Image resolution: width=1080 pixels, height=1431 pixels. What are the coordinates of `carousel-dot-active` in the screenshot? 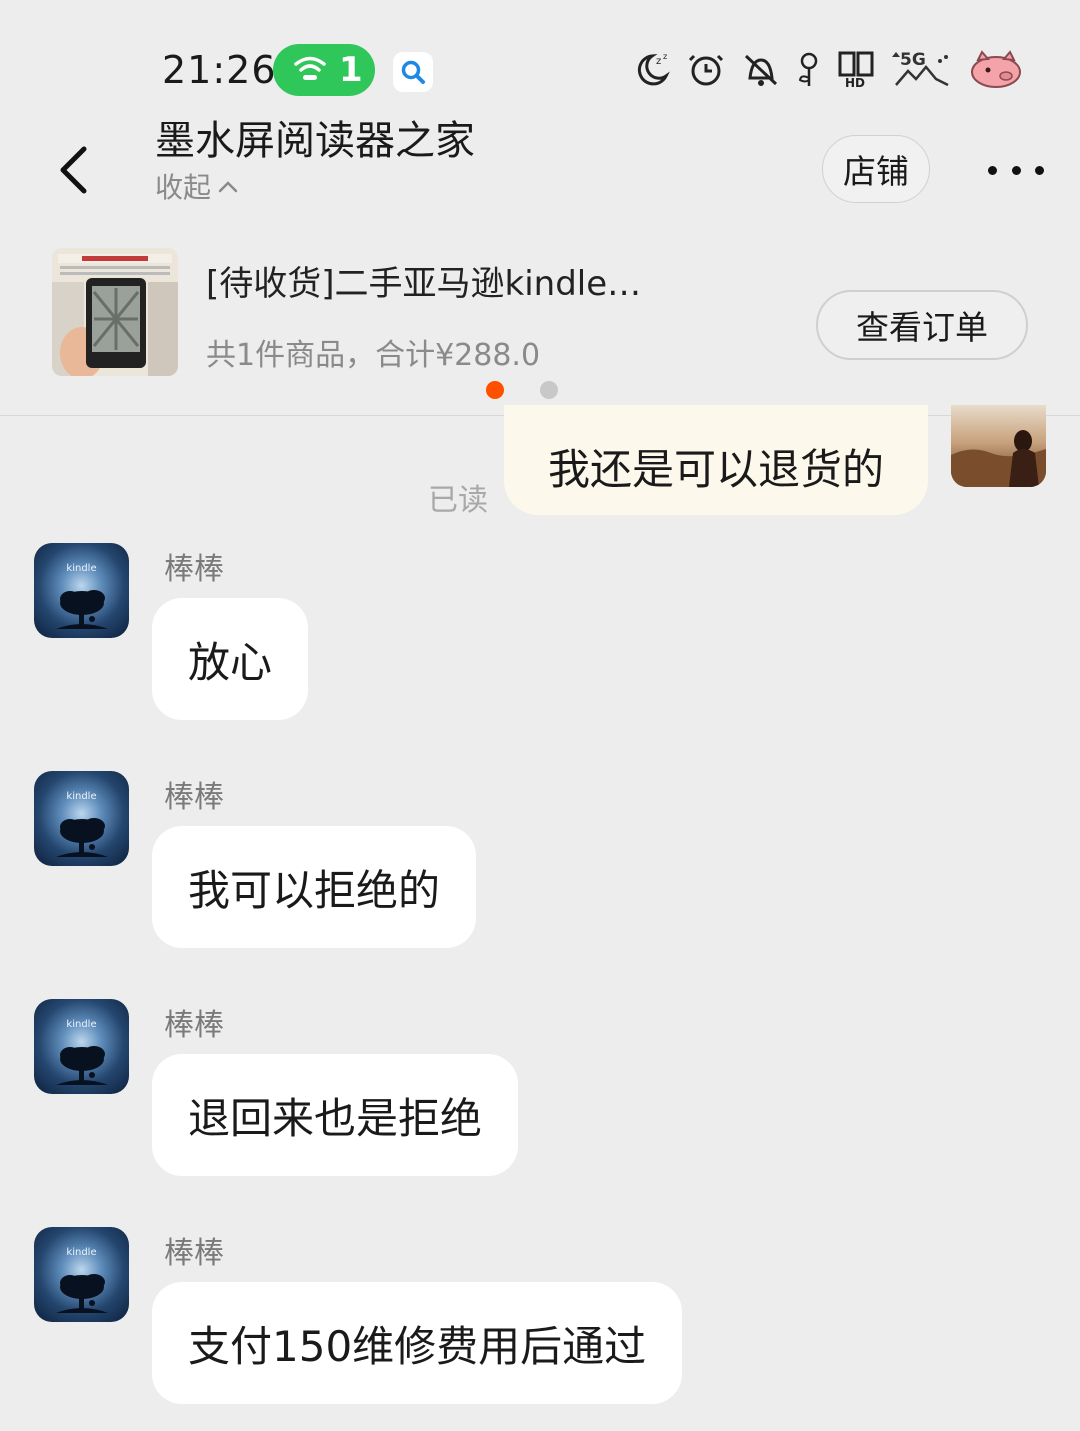 It's located at (495, 390).